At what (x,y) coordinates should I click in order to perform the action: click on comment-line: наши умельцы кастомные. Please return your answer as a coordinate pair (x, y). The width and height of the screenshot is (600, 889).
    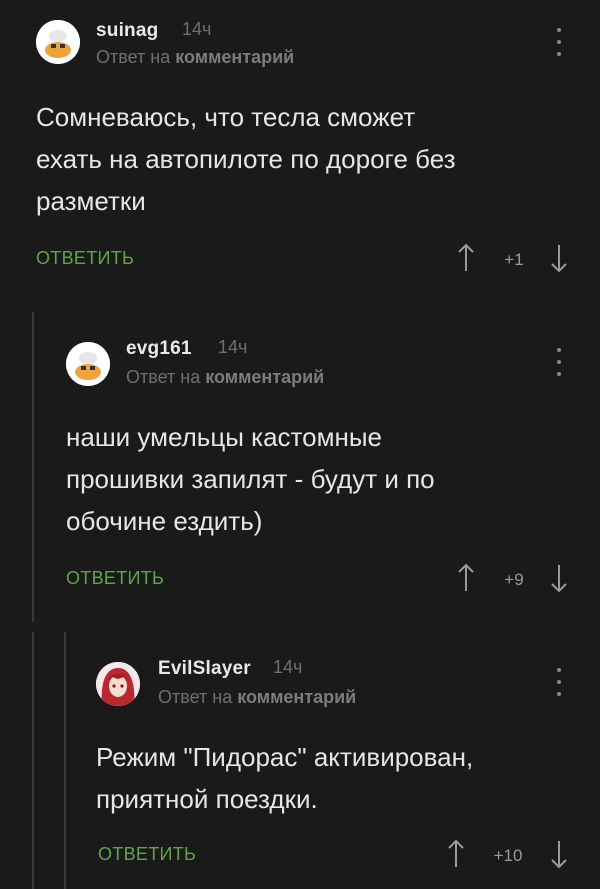
    Looking at the image, I should click on (224, 437).